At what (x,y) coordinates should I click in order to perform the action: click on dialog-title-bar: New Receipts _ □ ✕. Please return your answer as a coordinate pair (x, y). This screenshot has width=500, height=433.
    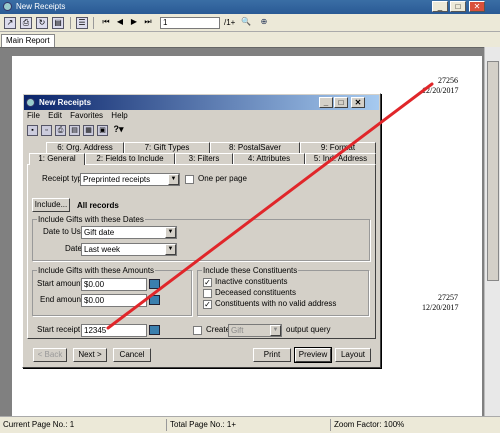
    Looking at the image, I should click on (201, 102).